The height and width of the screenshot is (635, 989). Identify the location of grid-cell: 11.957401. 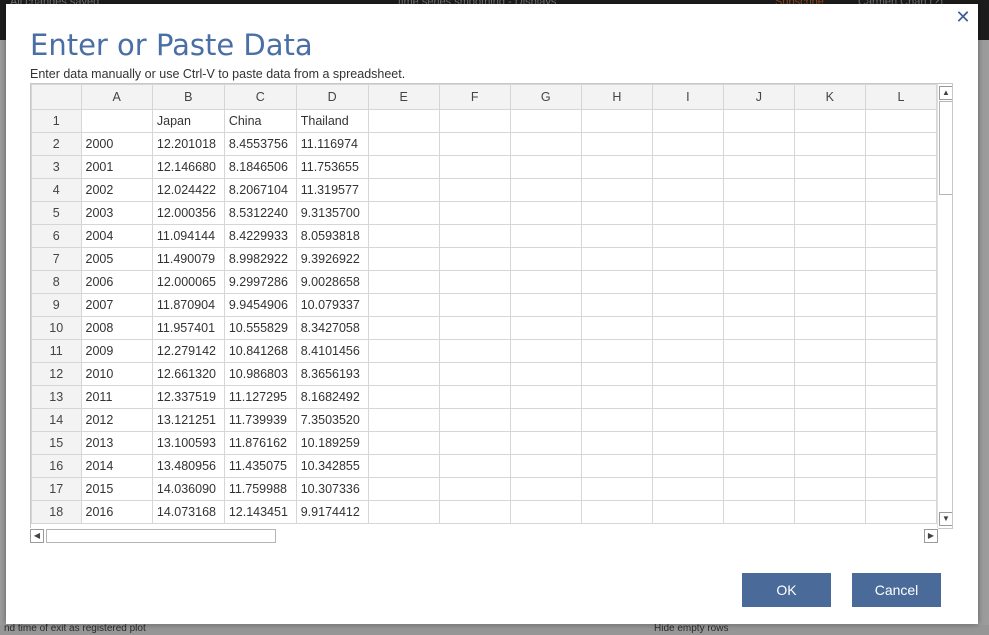
(188, 328).